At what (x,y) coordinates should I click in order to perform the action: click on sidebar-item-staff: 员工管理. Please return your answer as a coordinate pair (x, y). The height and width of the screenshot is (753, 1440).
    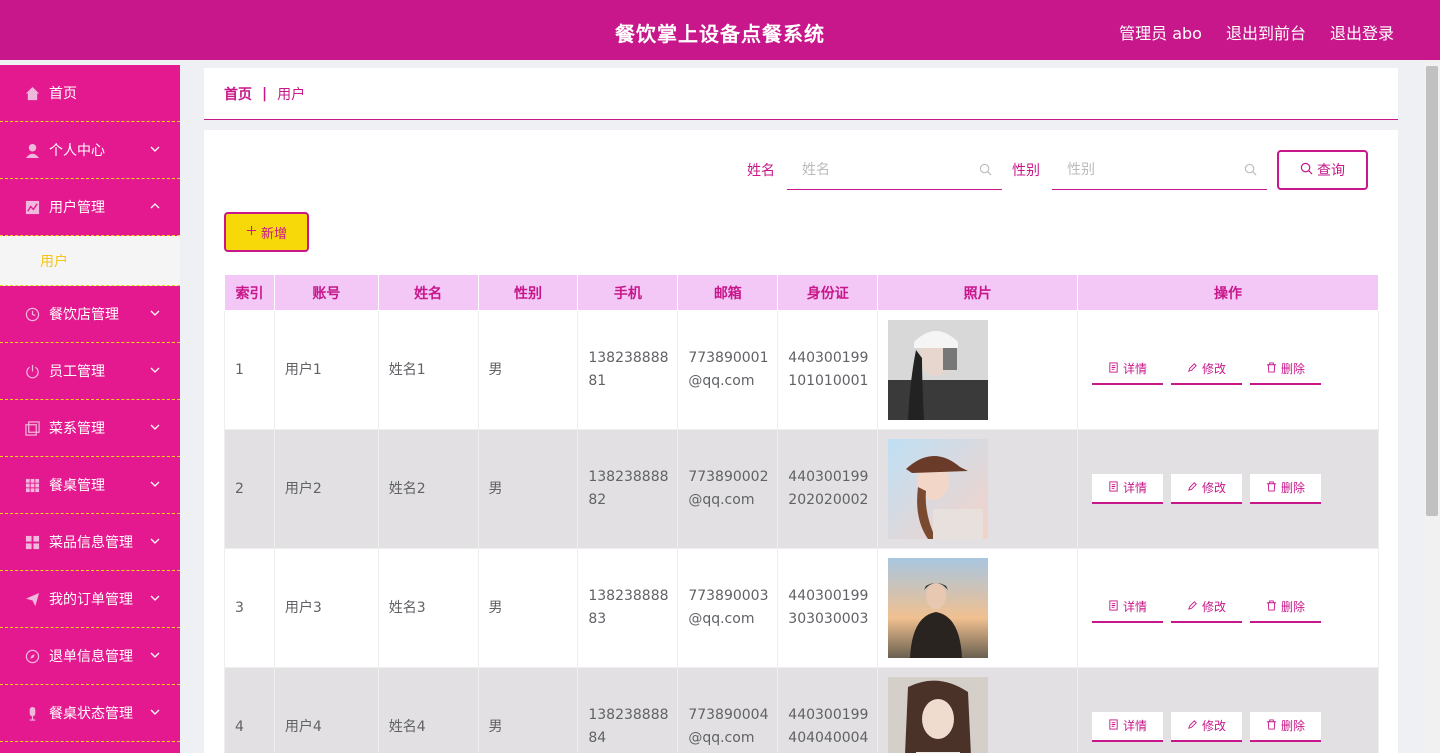
    Looking at the image, I should click on (90, 371).